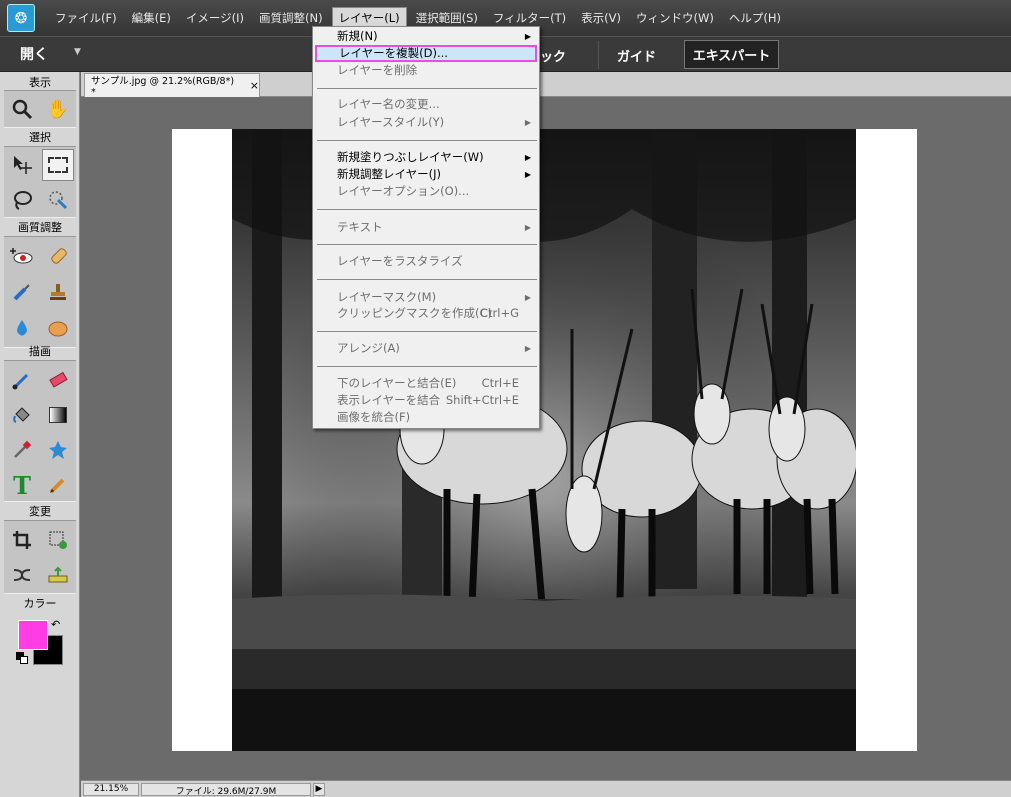 The width and height of the screenshot is (1011, 797). Describe the element at coordinates (22, 540) in the screenshot. I see `crop-tool-icon` at that location.